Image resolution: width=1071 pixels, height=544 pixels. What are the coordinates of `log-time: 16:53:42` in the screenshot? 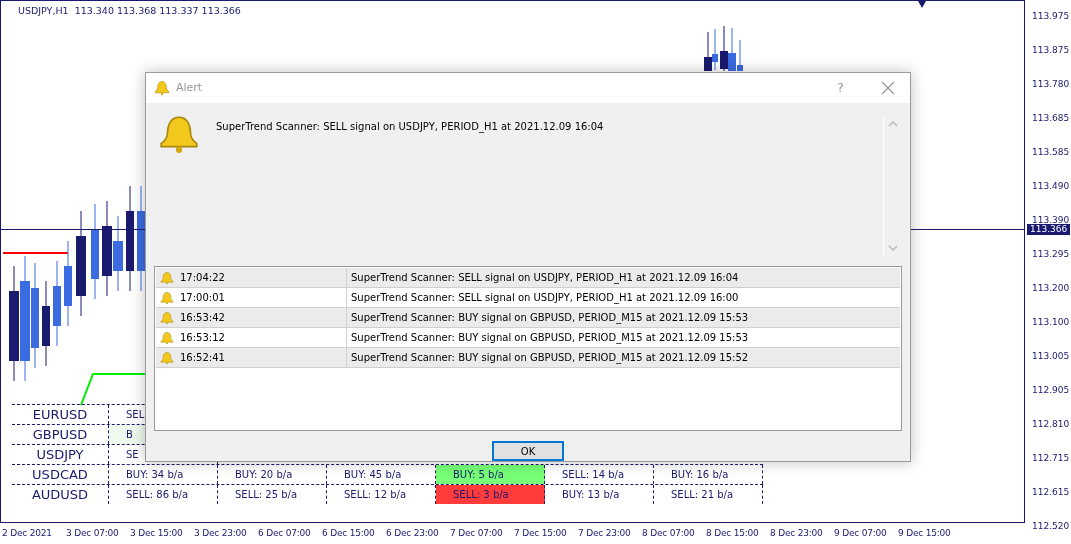 It's located at (202, 318).